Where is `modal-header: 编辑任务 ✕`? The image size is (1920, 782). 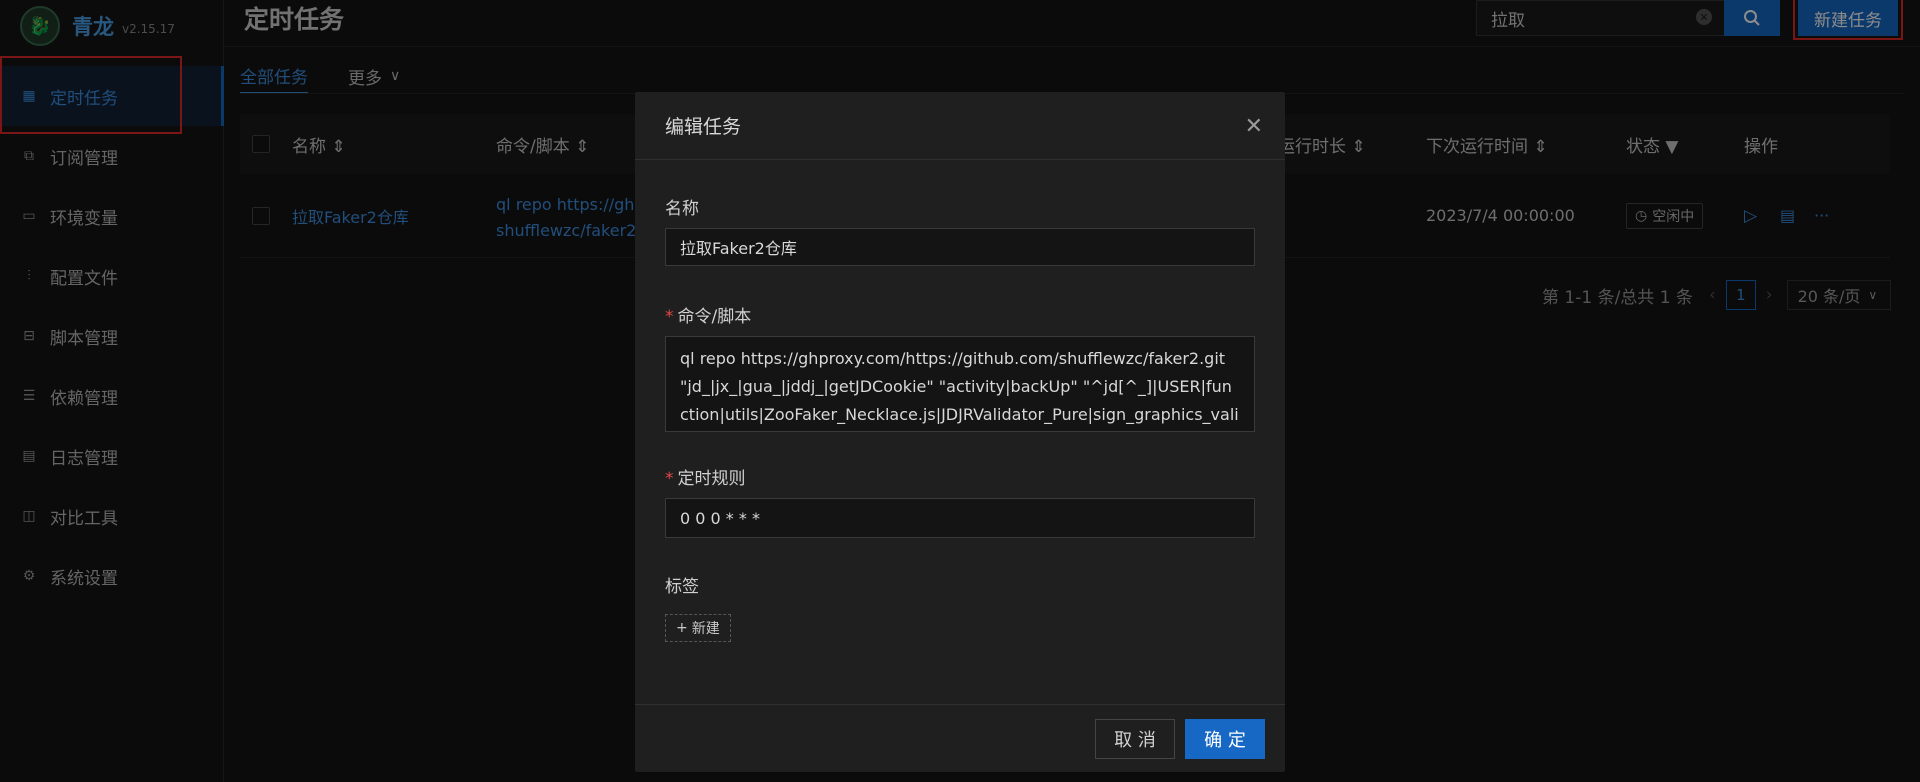 modal-header: 编辑任务 ✕ is located at coordinates (960, 126).